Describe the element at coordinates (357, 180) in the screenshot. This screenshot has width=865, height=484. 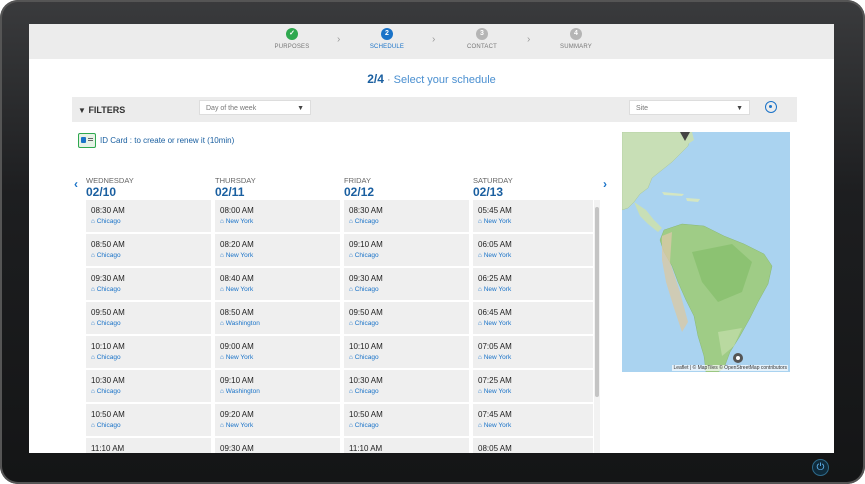
I see `day-name: FRIDAY` at that location.